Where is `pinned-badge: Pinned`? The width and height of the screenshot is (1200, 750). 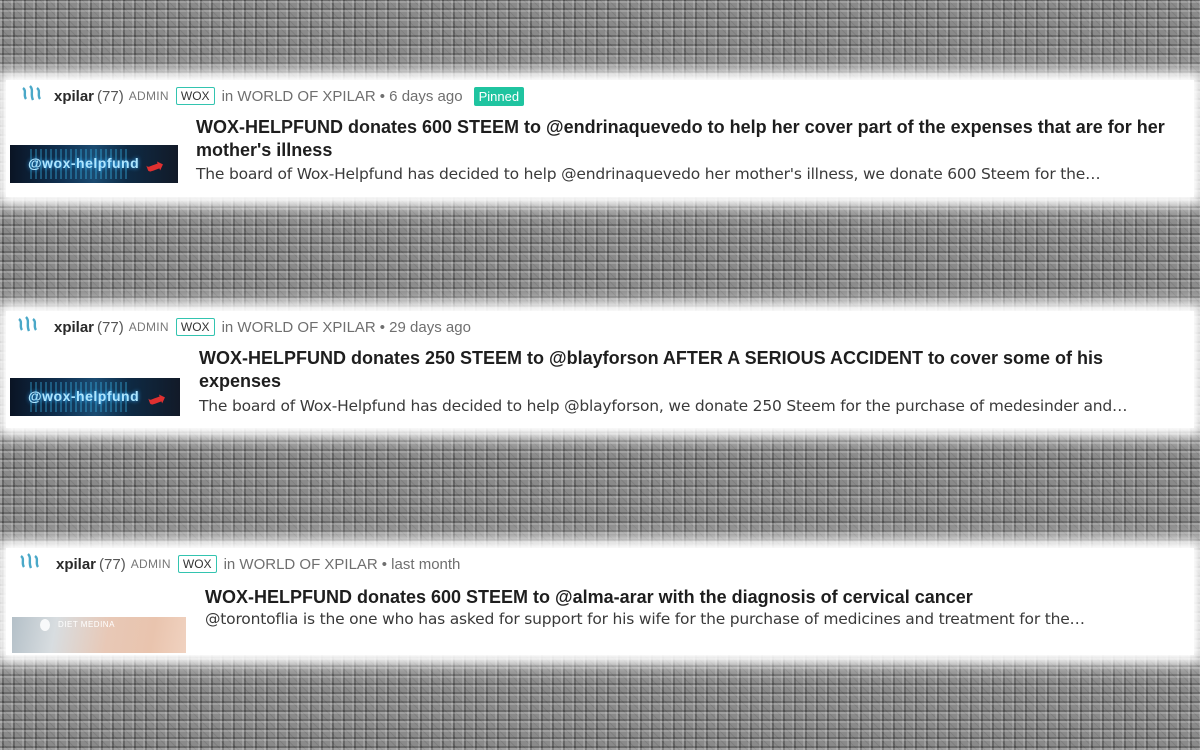 pinned-badge: Pinned is located at coordinates (499, 96).